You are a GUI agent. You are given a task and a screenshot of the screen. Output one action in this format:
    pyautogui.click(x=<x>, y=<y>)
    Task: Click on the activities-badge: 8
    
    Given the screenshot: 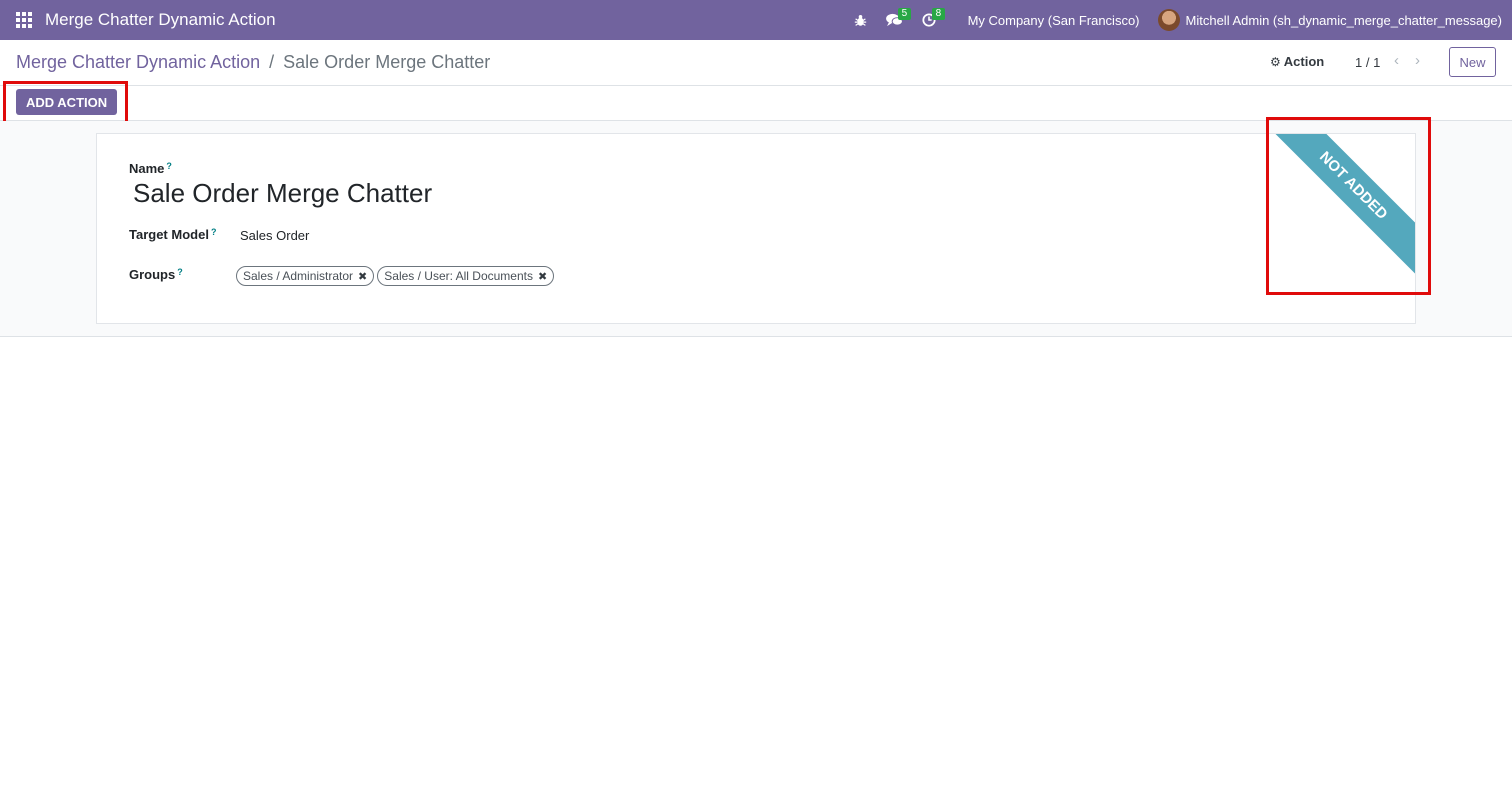 What is the action you would take?
    pyautogui.click(x=938, y=14)
    